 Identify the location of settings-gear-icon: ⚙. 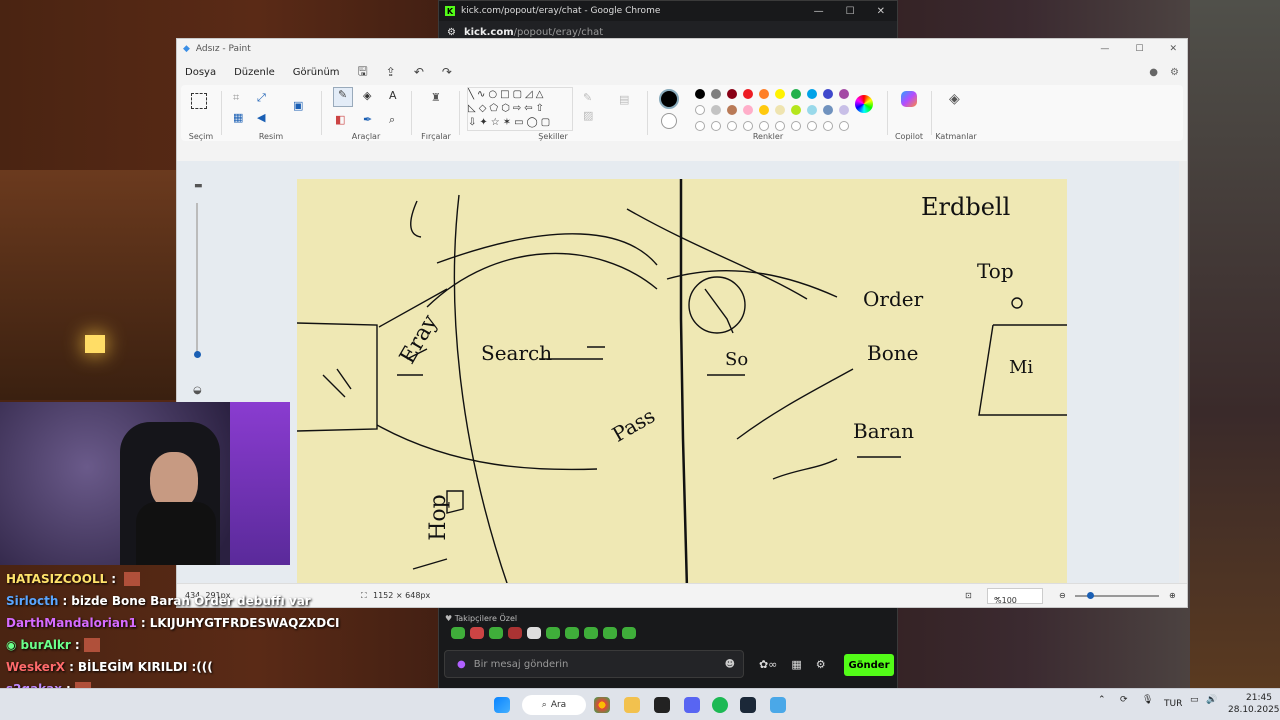
(1174, 72).